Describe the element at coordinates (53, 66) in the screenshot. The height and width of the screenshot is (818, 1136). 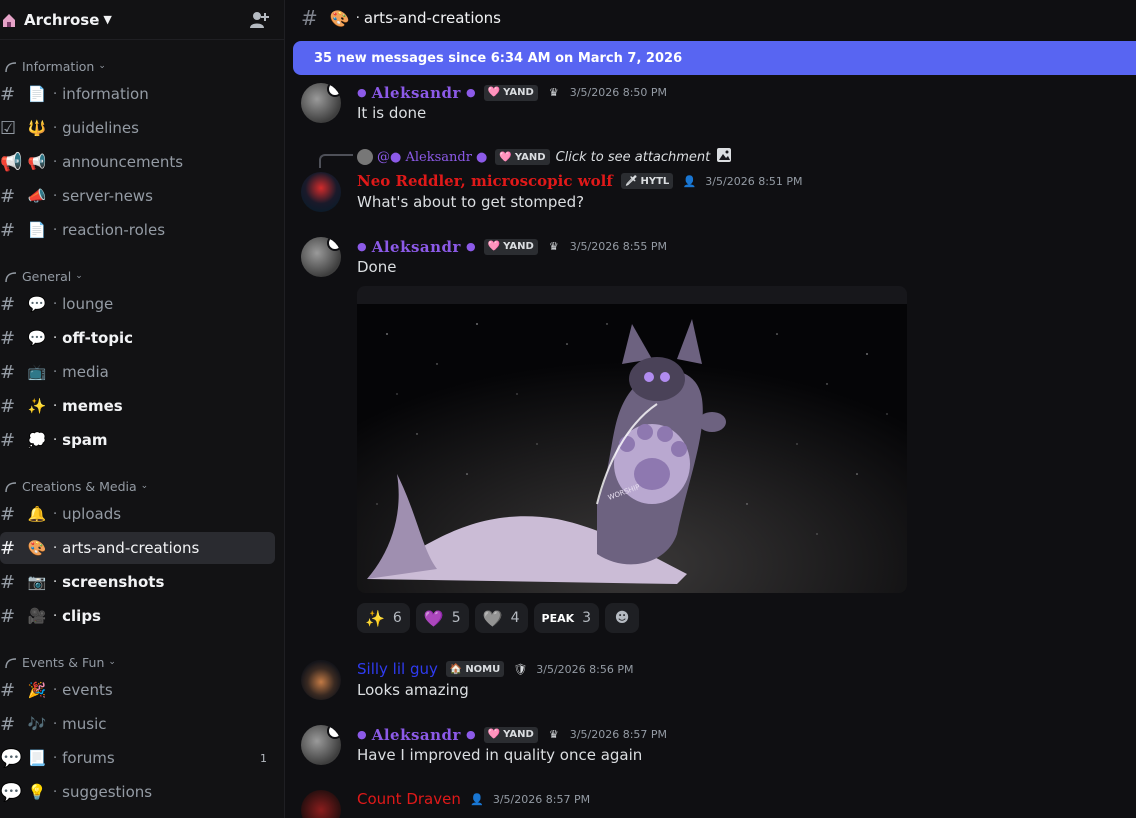
I see `category-information: Information ⌄` at that location.